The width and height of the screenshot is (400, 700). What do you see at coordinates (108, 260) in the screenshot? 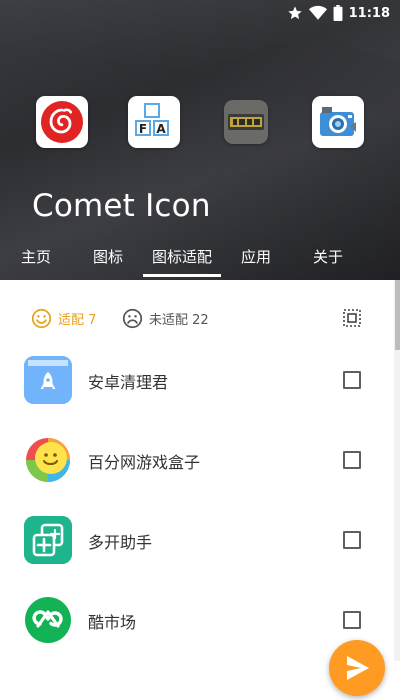
I see `tab-icons: 图标` at bounding box center [108, 260].